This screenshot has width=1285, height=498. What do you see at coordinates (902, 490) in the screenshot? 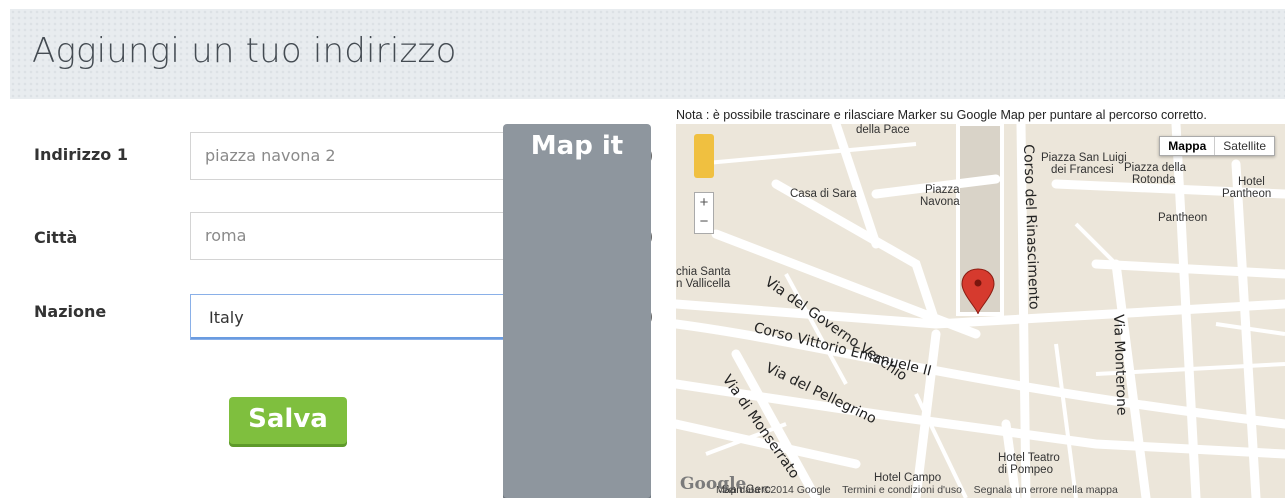
I see `terms-link: Termini e condizioni d'uso` at bounding box center [902, 490].